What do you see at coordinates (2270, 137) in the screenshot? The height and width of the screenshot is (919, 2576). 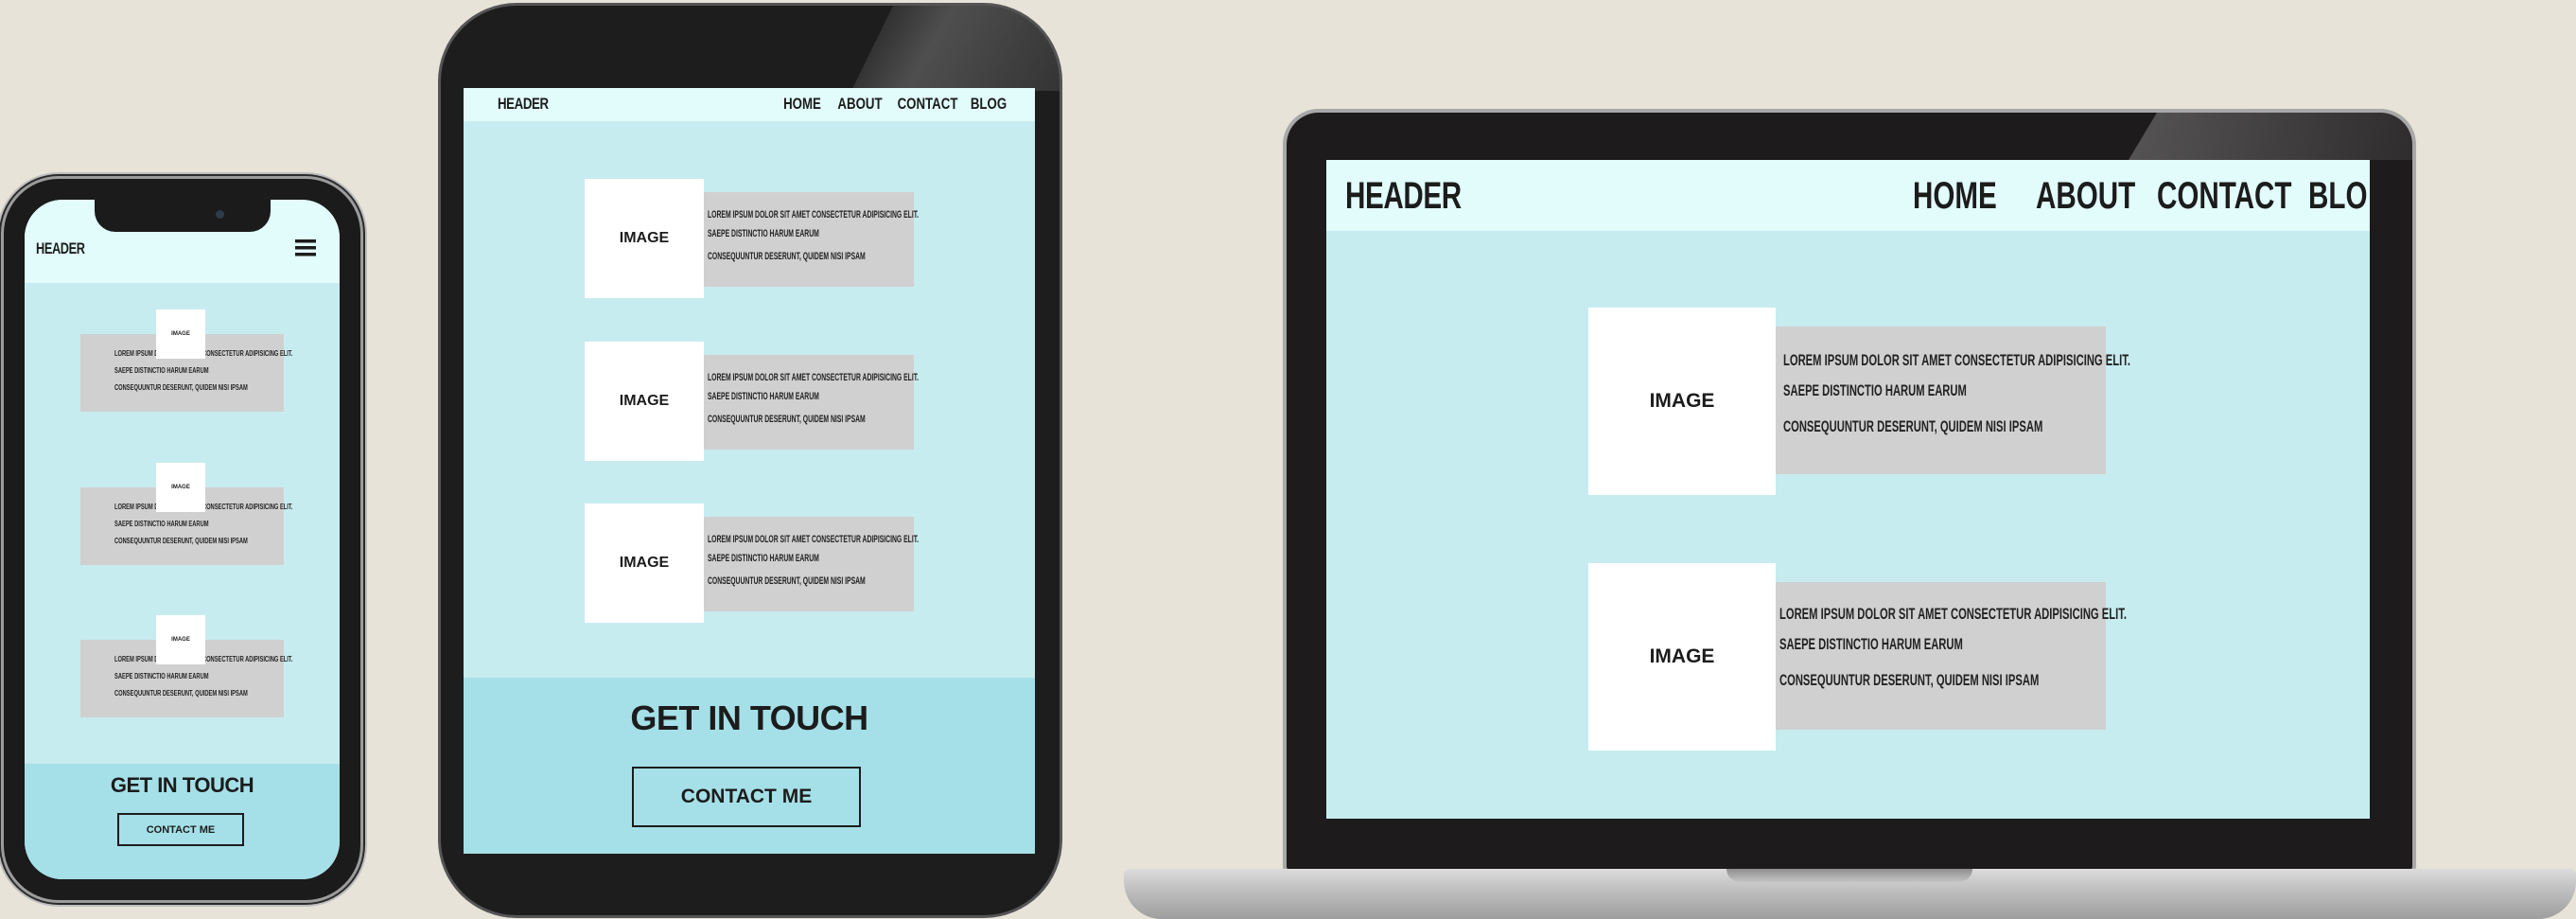 I see `laptop-glare` at bounding box center [2270, 137].